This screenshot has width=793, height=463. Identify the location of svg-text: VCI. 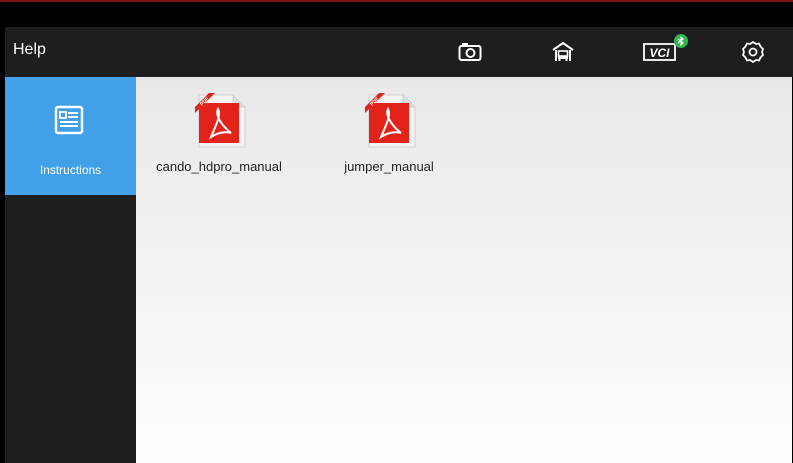
(659, 53).